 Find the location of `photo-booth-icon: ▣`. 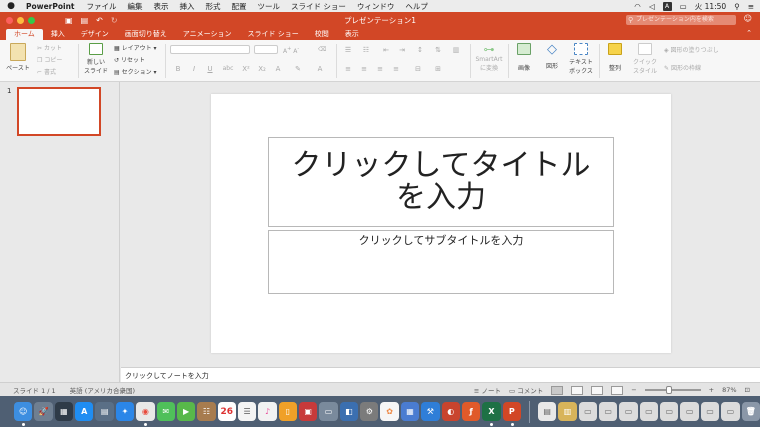

photo-booth-icon: ▣ is located at coordinates (308, 411).